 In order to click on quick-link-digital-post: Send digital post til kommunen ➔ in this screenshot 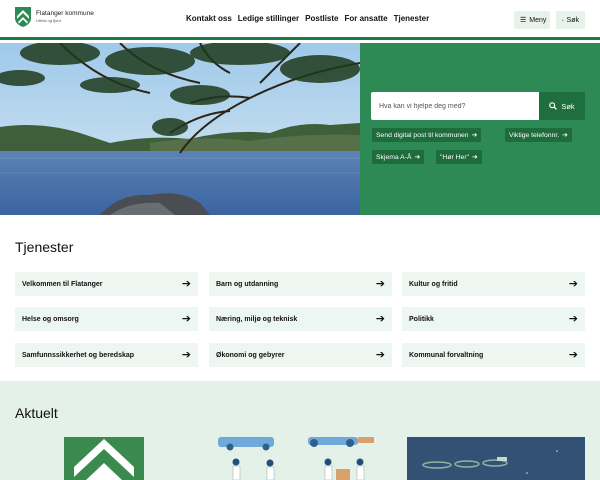, I will do `click(427, 135)`.